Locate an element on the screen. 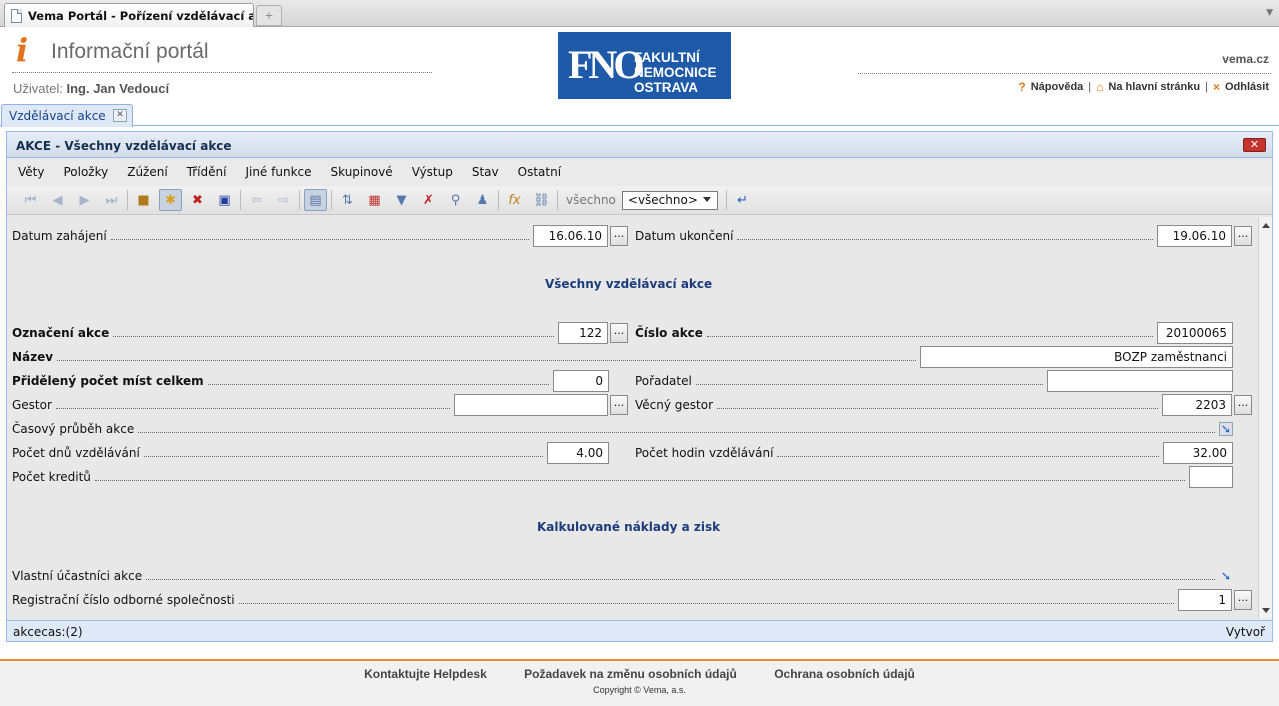  window-title-bar: AKCE - Všechny vzdělávací akce ✕ is located at coordinates (639, 145).